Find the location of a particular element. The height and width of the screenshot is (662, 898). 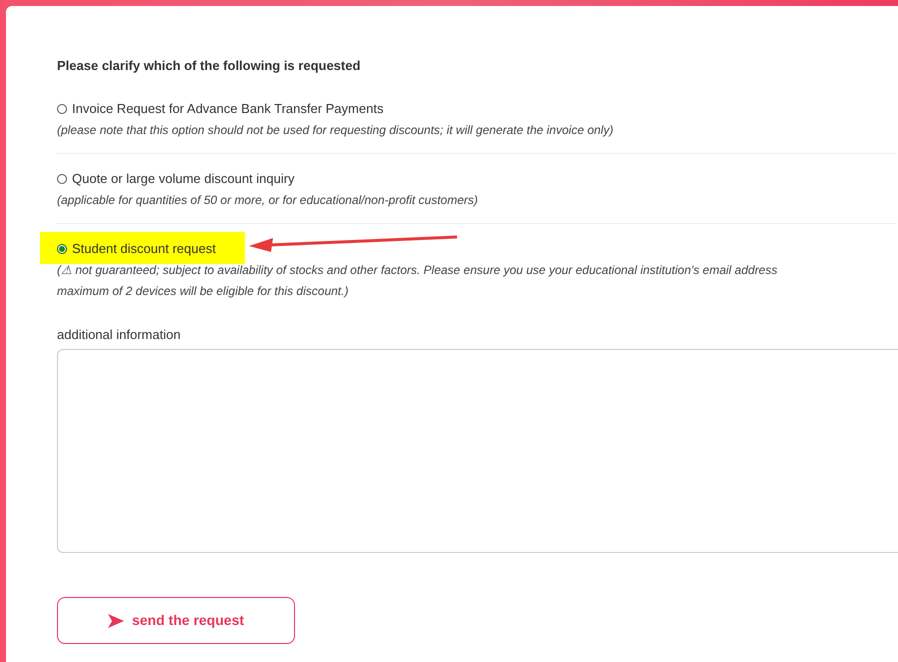

send-request-button: send the request is located at coordinates (176, 620).